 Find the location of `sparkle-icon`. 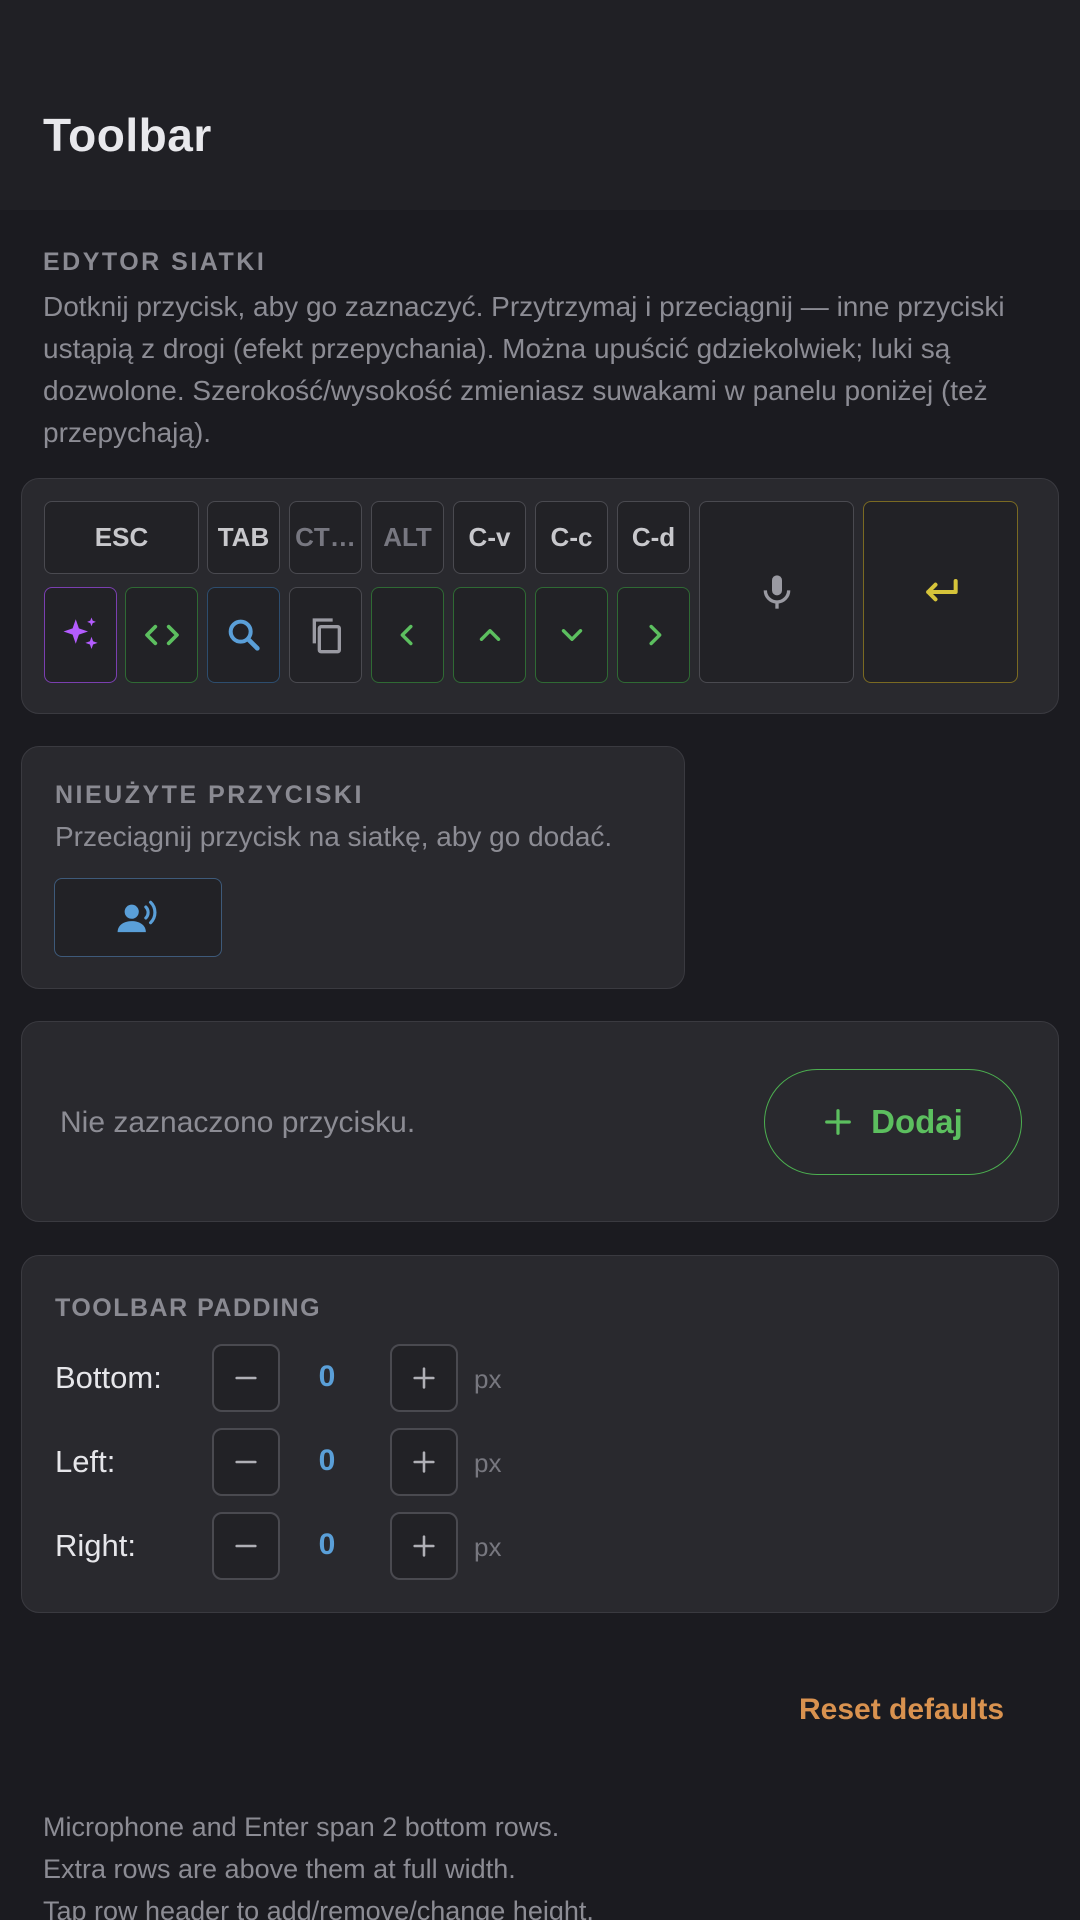

sparkle-icon is located at coordinates (80, 633).